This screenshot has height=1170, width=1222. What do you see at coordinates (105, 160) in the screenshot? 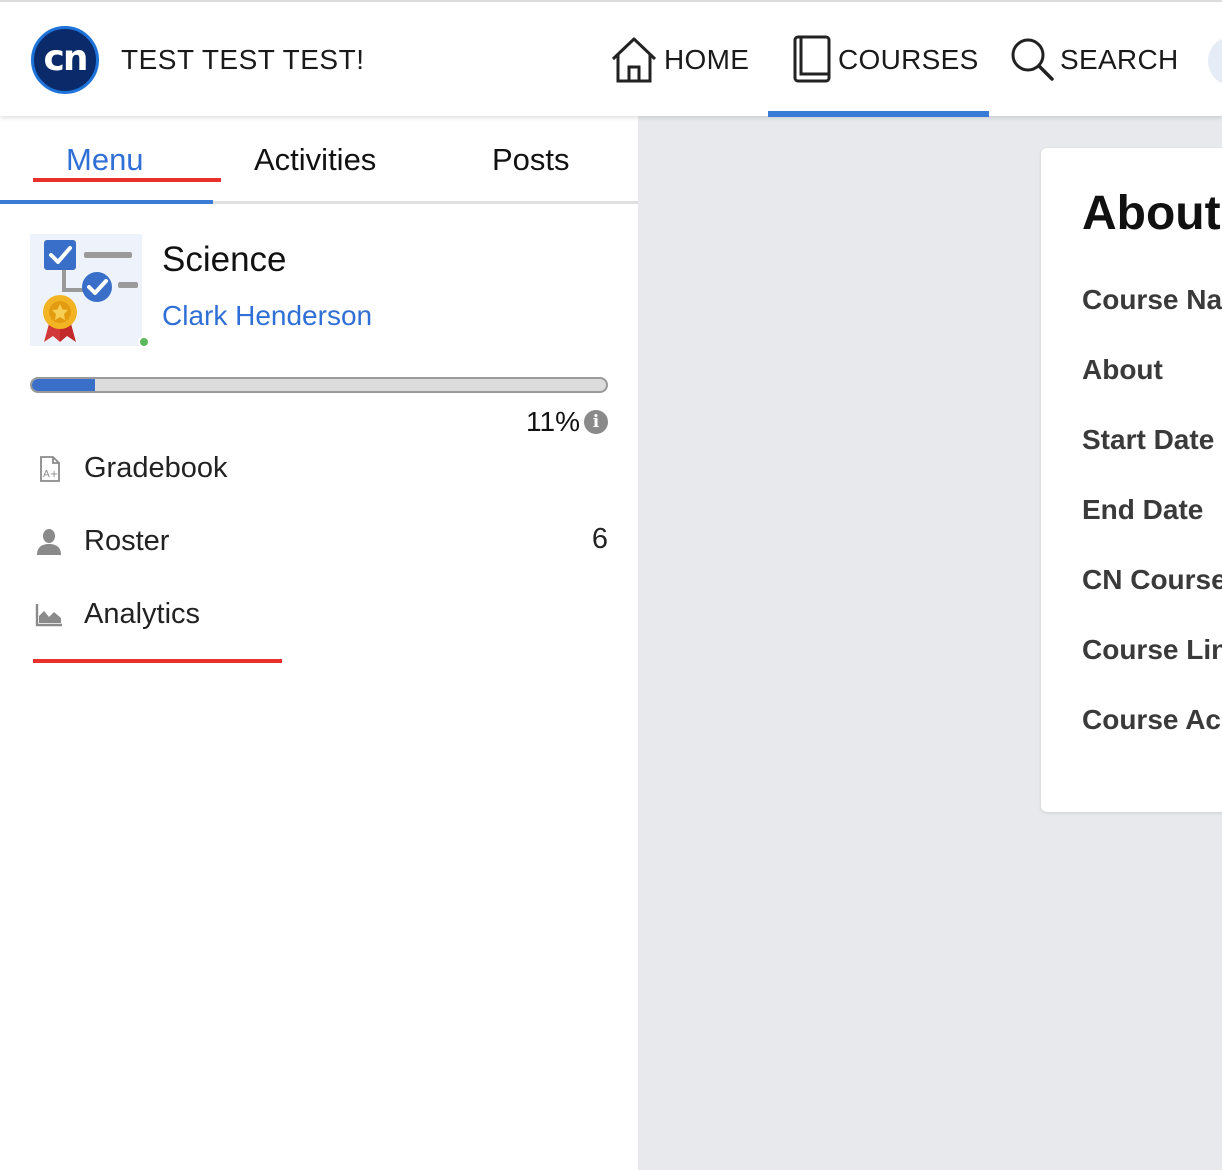
I see `tab-menu: Menu` at bounding box center [105, 160].